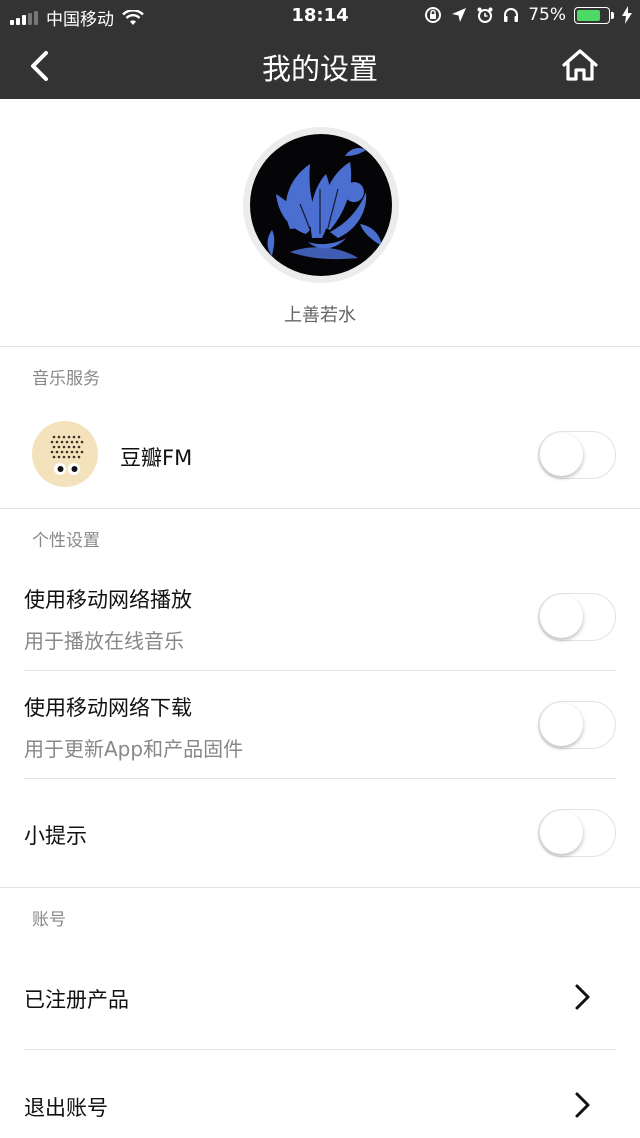 Image resolution: width=640 pixels, height=1138 pixels. I want to click on mobile-play-toggle, so click(577, 617).